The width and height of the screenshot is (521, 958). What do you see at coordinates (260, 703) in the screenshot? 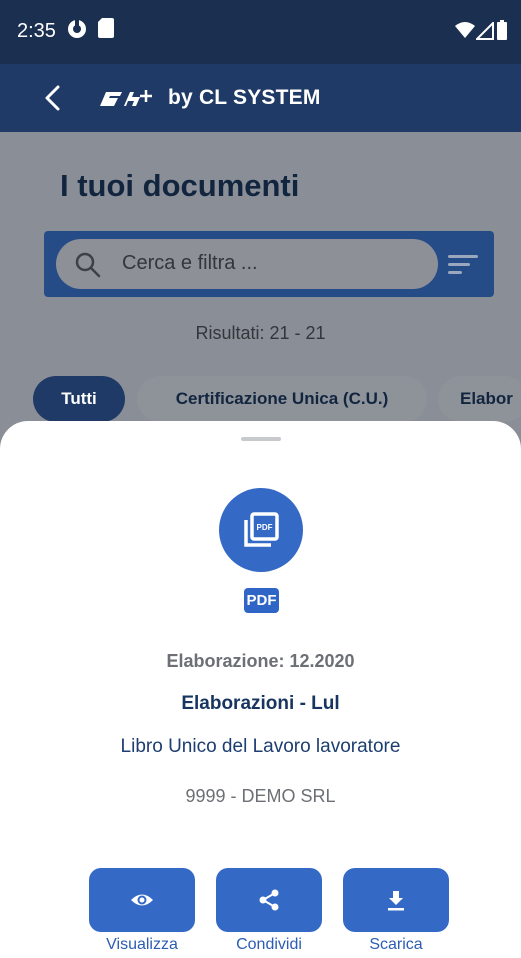
I see `document-category: Elaborazioni - Lul` at bounding box center [260, 703].